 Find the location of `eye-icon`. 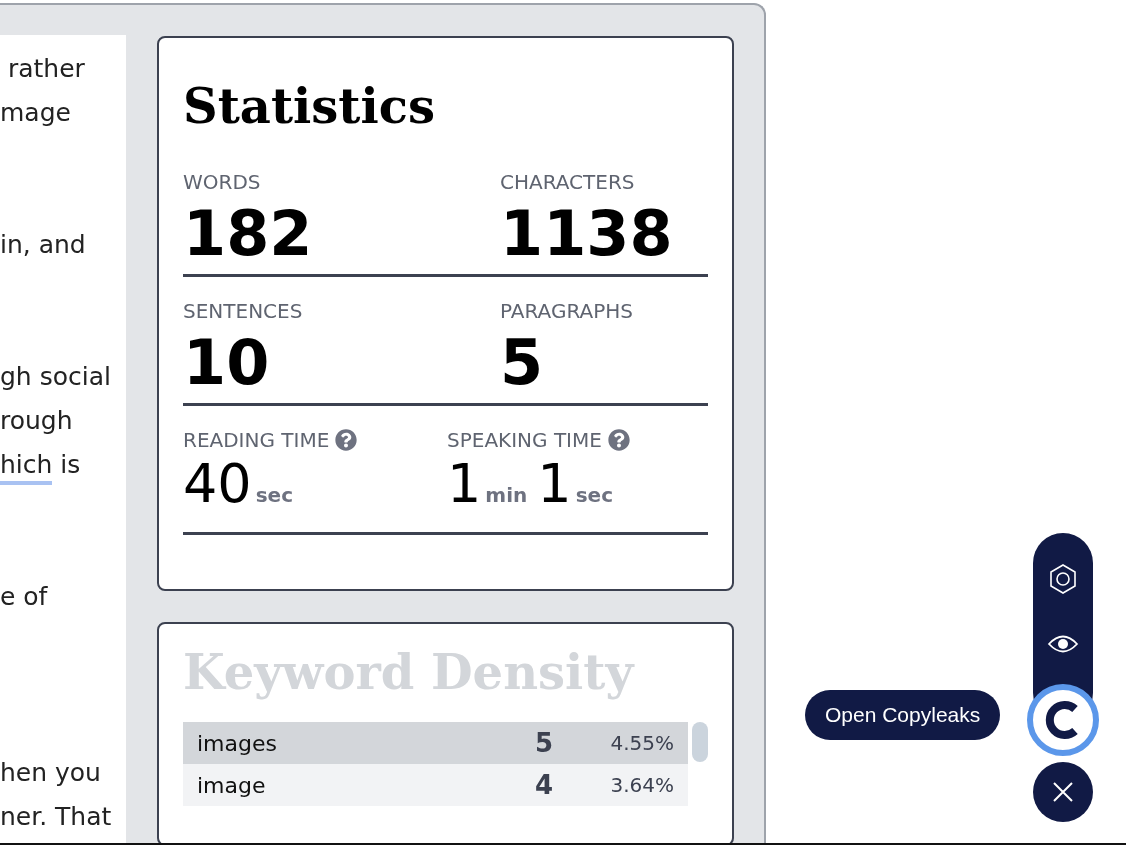

eye-icon is located at coordinates (1063, 644).